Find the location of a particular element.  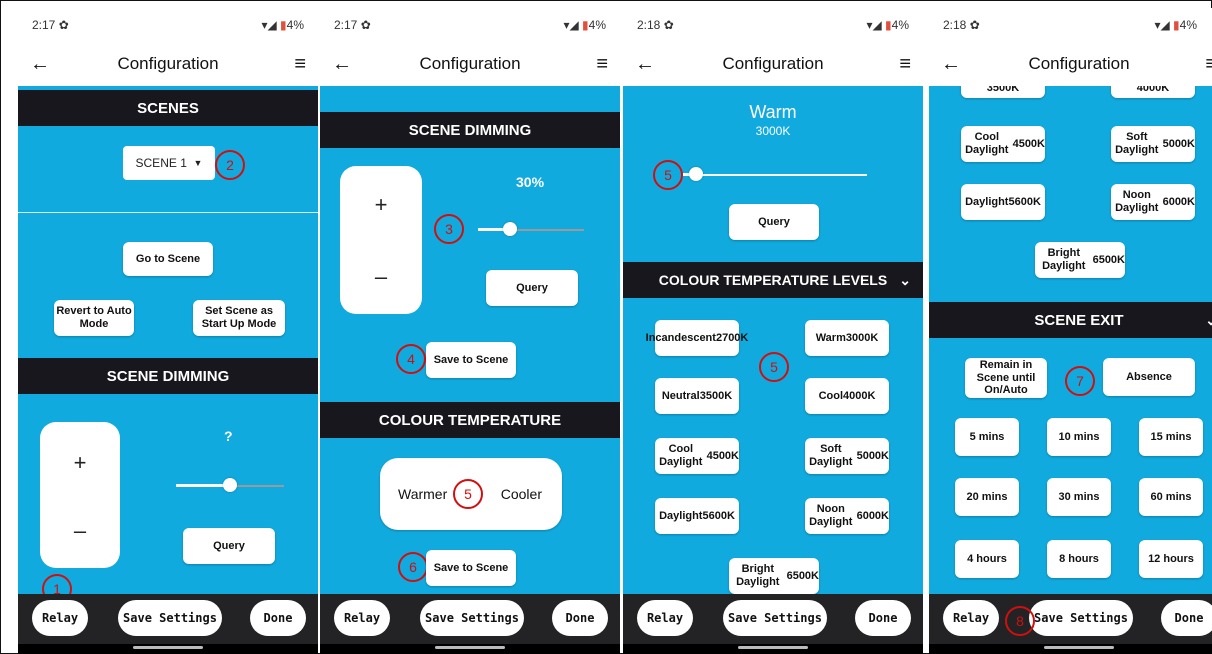

section-header-scene-exit: SCENE EXIT ⌄ is located at coordinates (1070, 320).